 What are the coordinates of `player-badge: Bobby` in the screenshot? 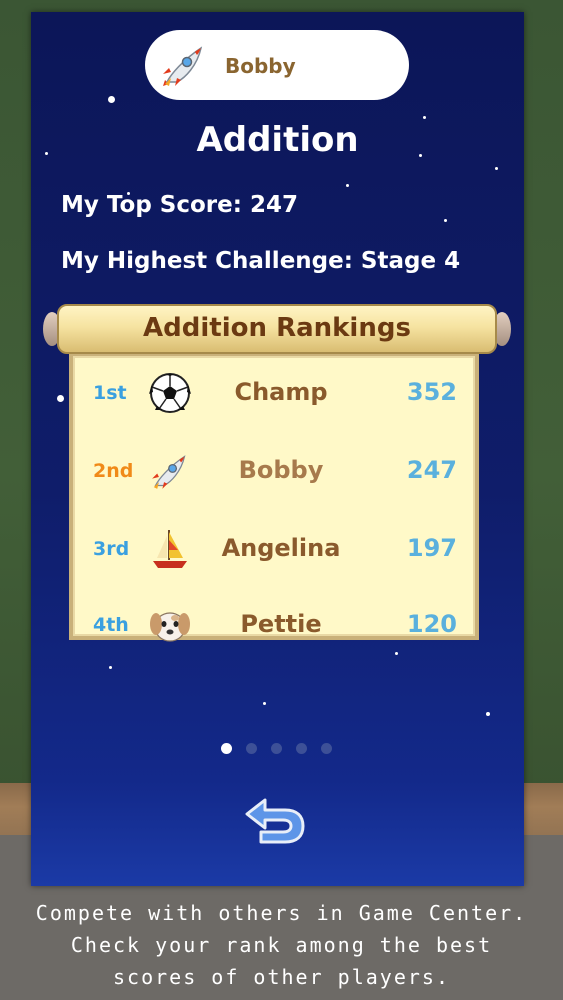 It's located at (277, 65).